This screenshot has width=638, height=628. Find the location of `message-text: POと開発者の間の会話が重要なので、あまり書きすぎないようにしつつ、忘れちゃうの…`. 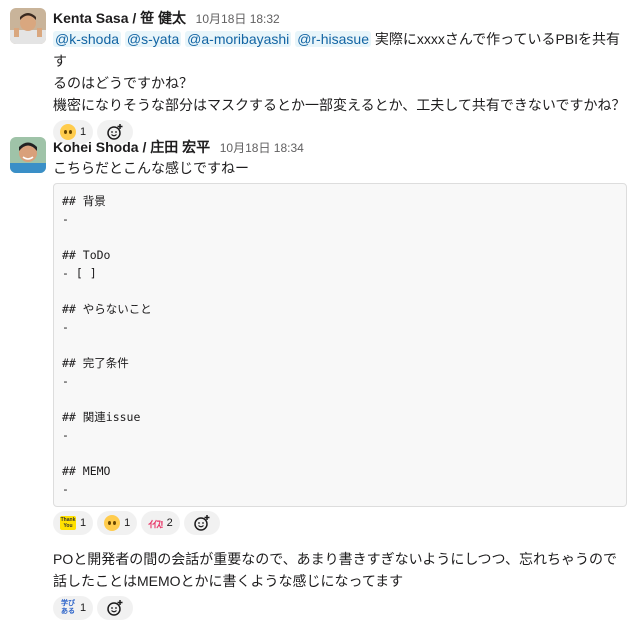

message-text: POと開発者の間の会話が重要なので、あまり書きすぎないようにしつつ、忘れちゃうの… is located at coordinates (340, 570).